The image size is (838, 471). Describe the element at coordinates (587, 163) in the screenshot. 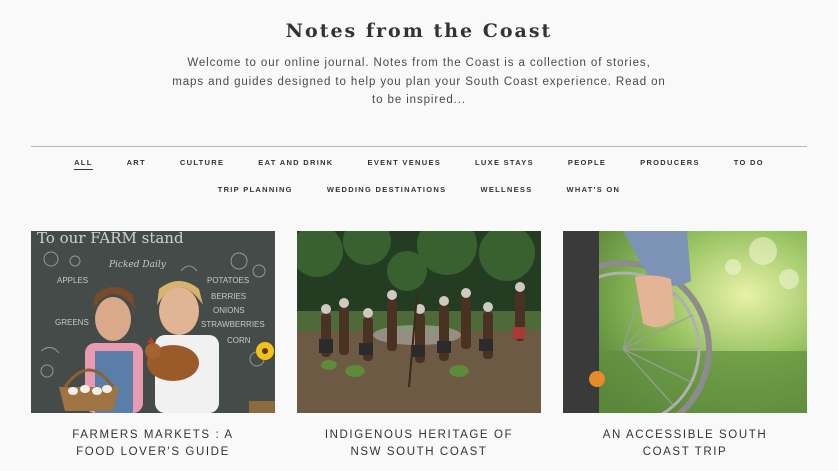

I see `filter-people: PEOPLE` at that location.